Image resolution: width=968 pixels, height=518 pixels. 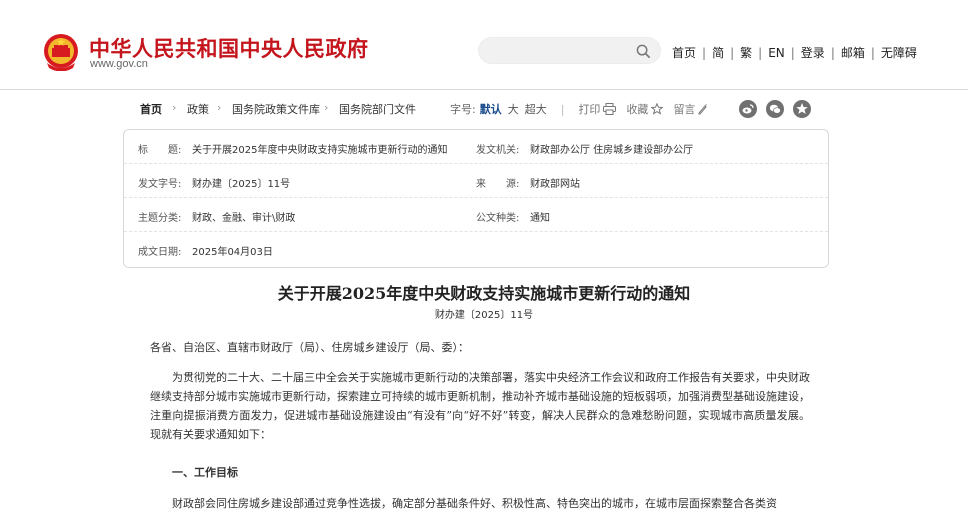 I want to click on doc-type-label: 公文种类:, so click(x=498, y=218).